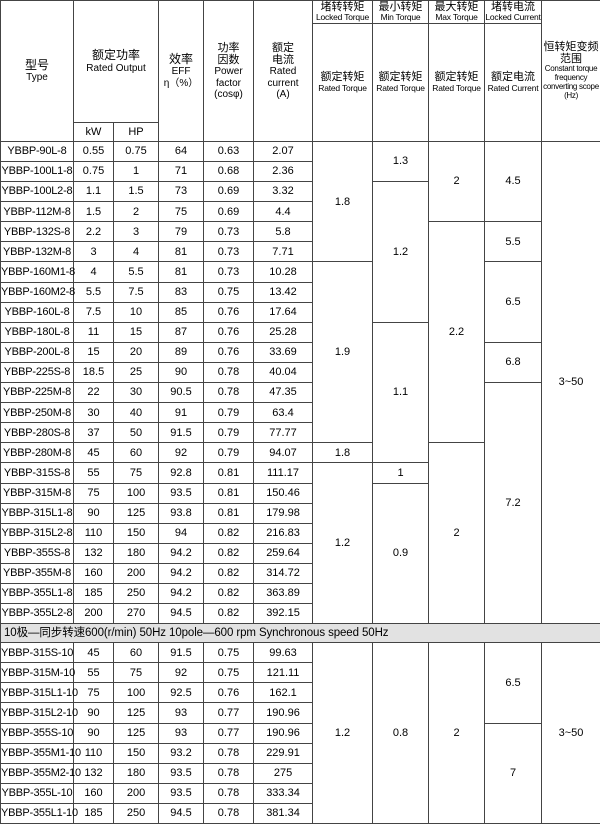 Image resolution: width=600 pixels, height=824 pixels. I want to click on rated-current-cell: 162.1, so click(283, 693).